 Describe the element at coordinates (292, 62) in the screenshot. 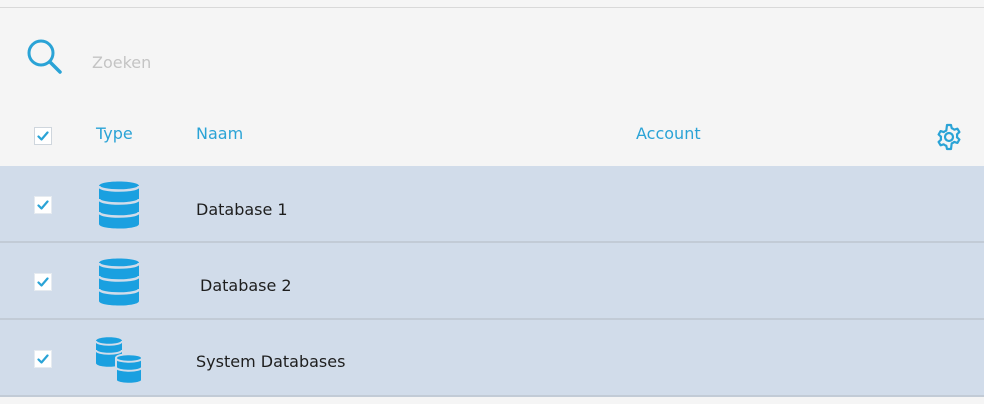

I see `search-input` at that location.